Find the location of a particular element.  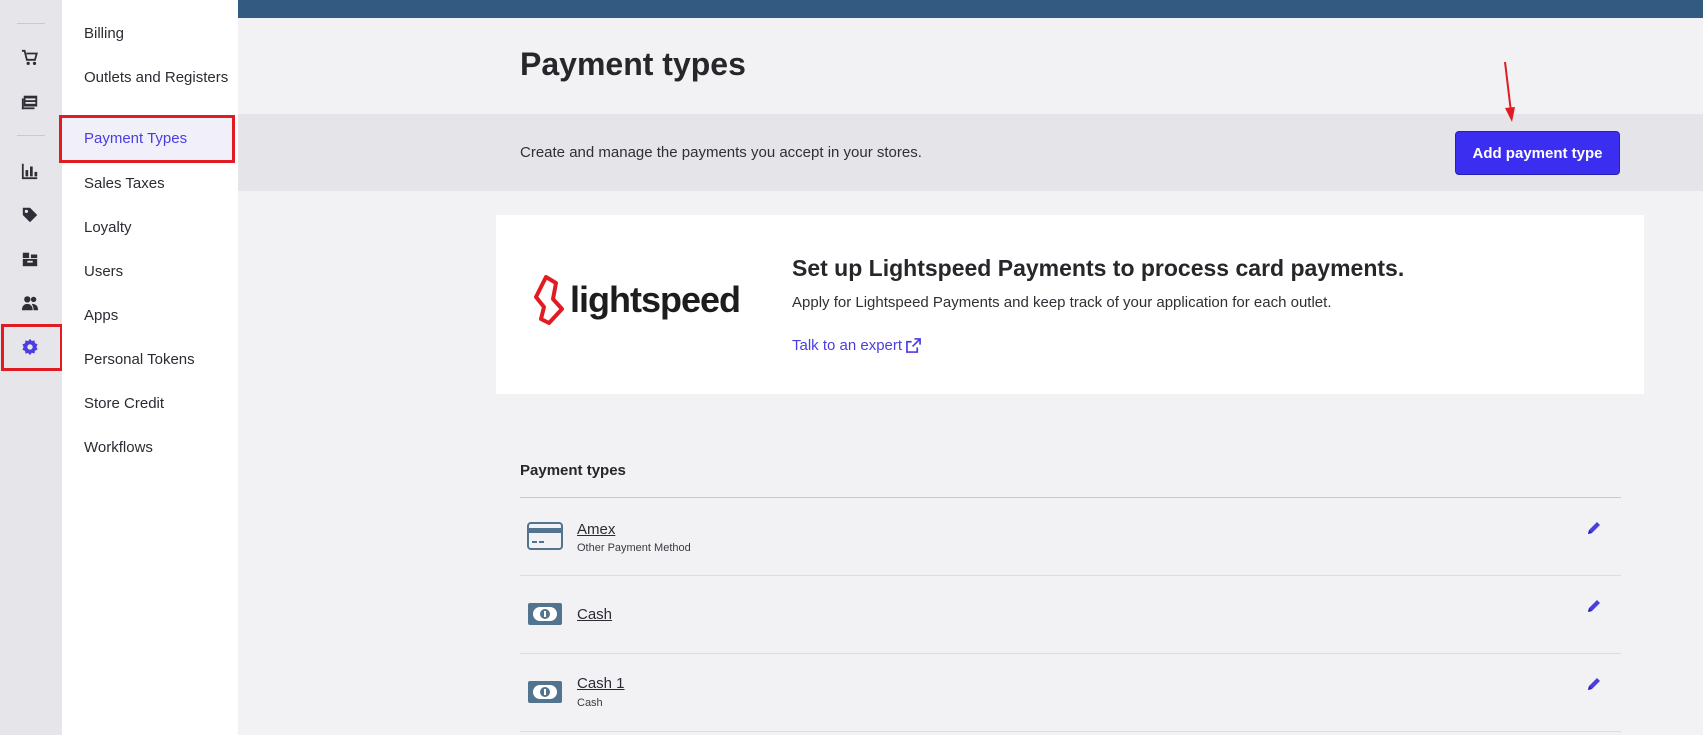

annotation-arrow-icon is located at coordinates (1509, 91).